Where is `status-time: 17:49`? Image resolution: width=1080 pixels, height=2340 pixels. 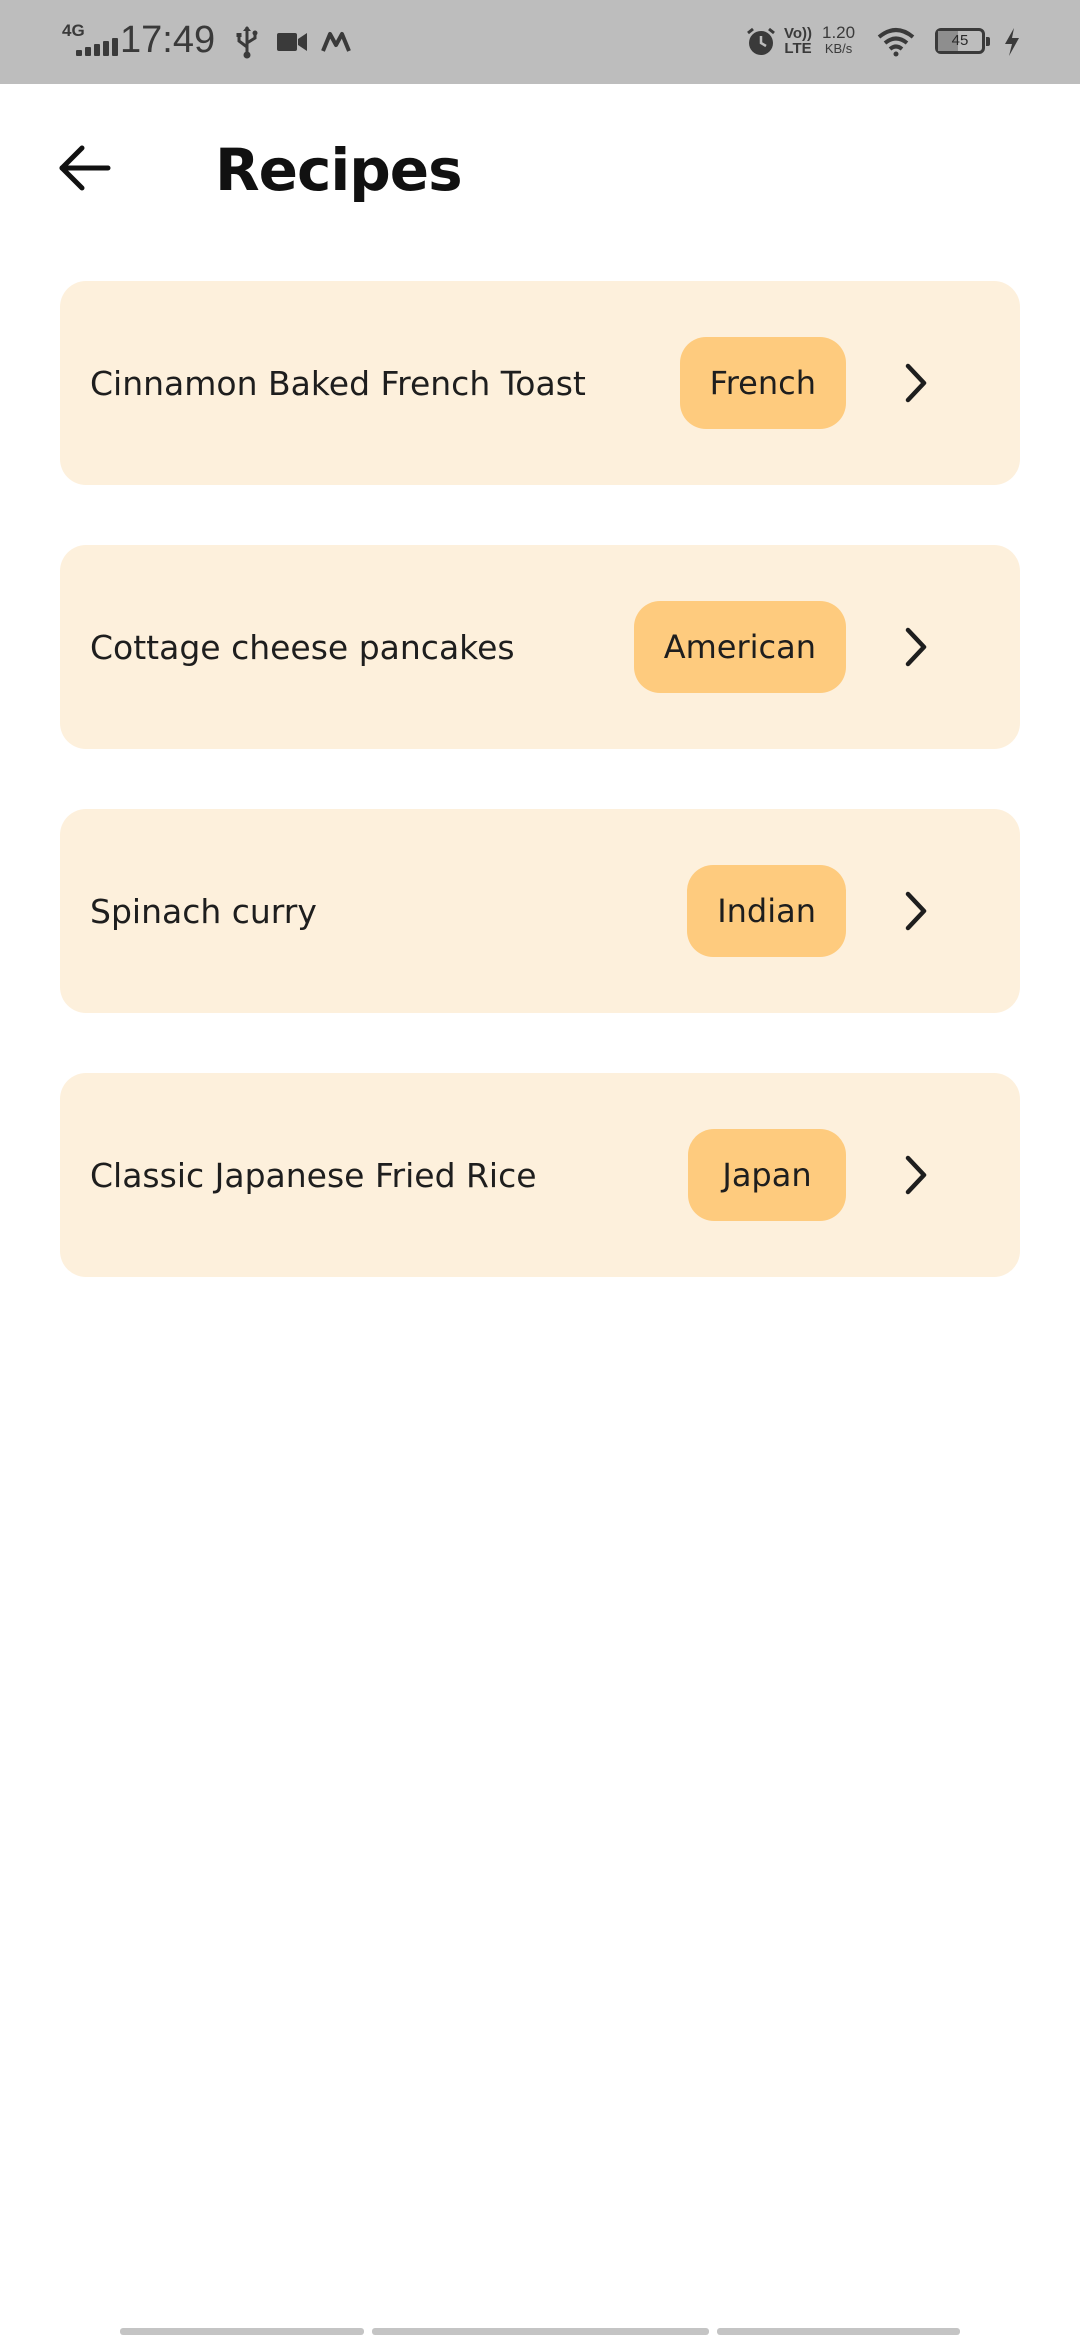 status-time: 17:49 is located at coordinates (168, 40).